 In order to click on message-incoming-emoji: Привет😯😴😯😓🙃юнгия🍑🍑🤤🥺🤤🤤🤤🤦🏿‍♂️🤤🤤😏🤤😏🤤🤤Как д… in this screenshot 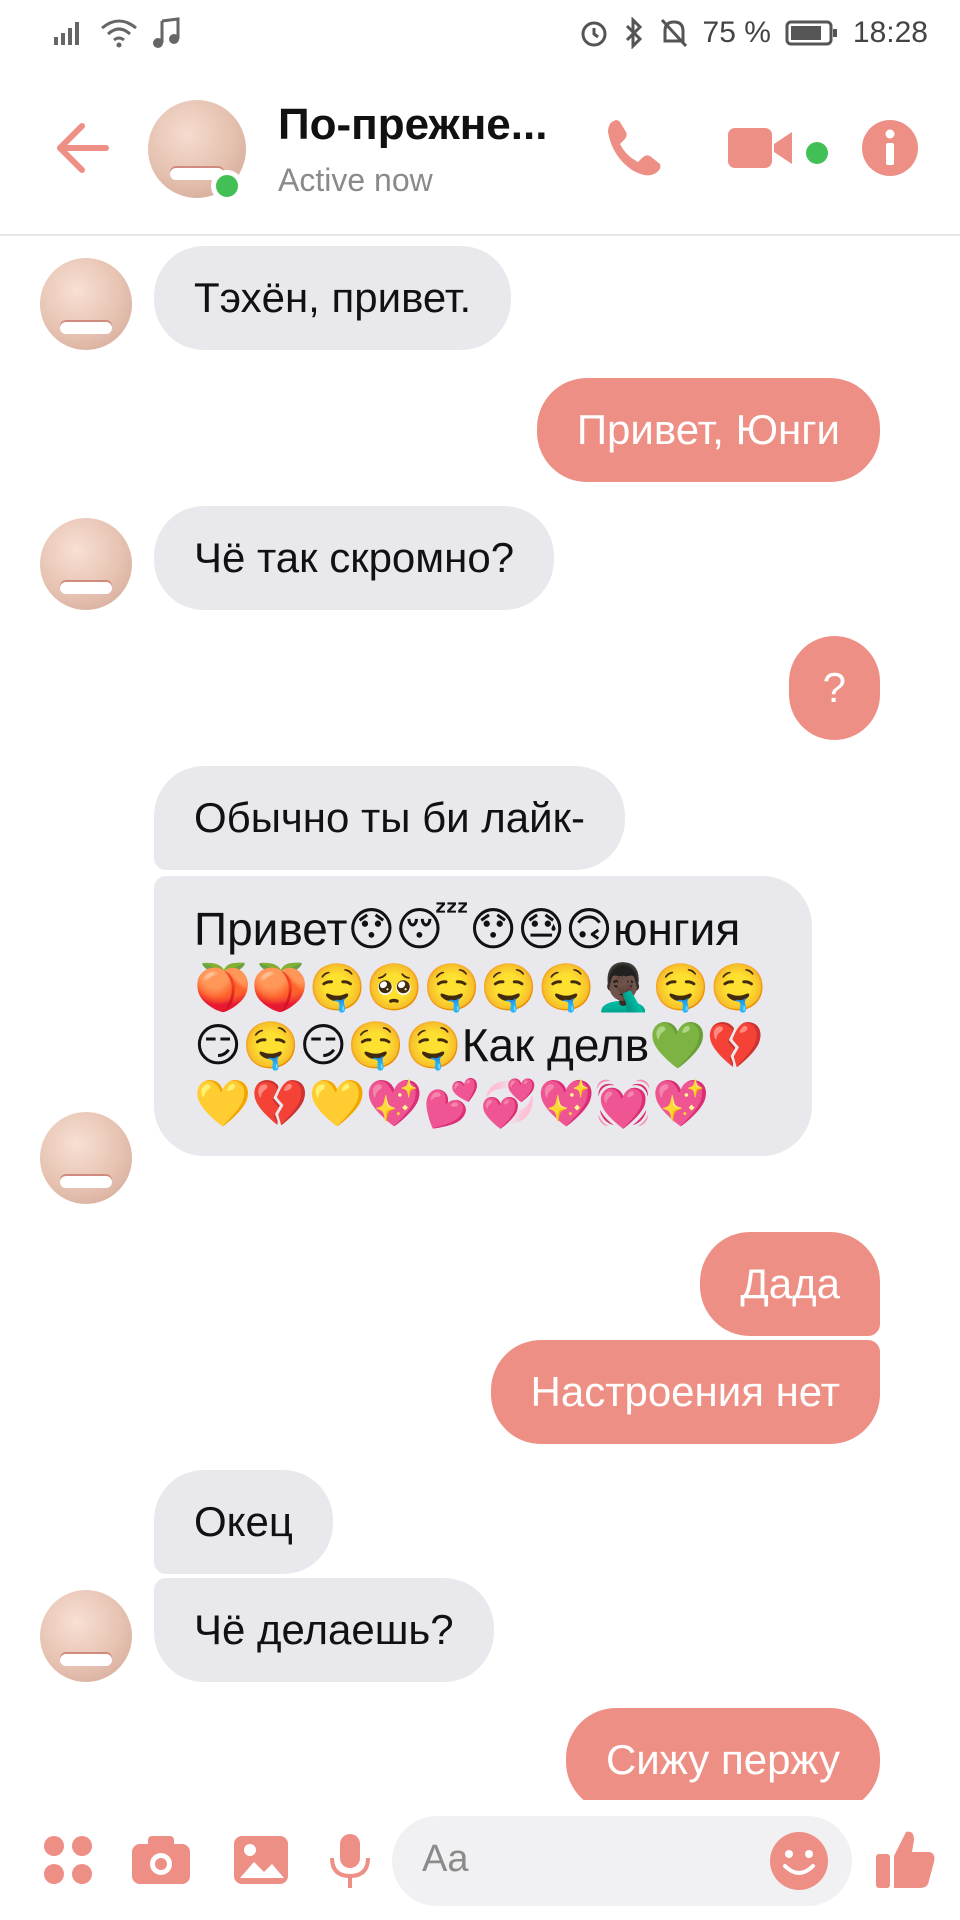, I will do `click(483, 1016)`.